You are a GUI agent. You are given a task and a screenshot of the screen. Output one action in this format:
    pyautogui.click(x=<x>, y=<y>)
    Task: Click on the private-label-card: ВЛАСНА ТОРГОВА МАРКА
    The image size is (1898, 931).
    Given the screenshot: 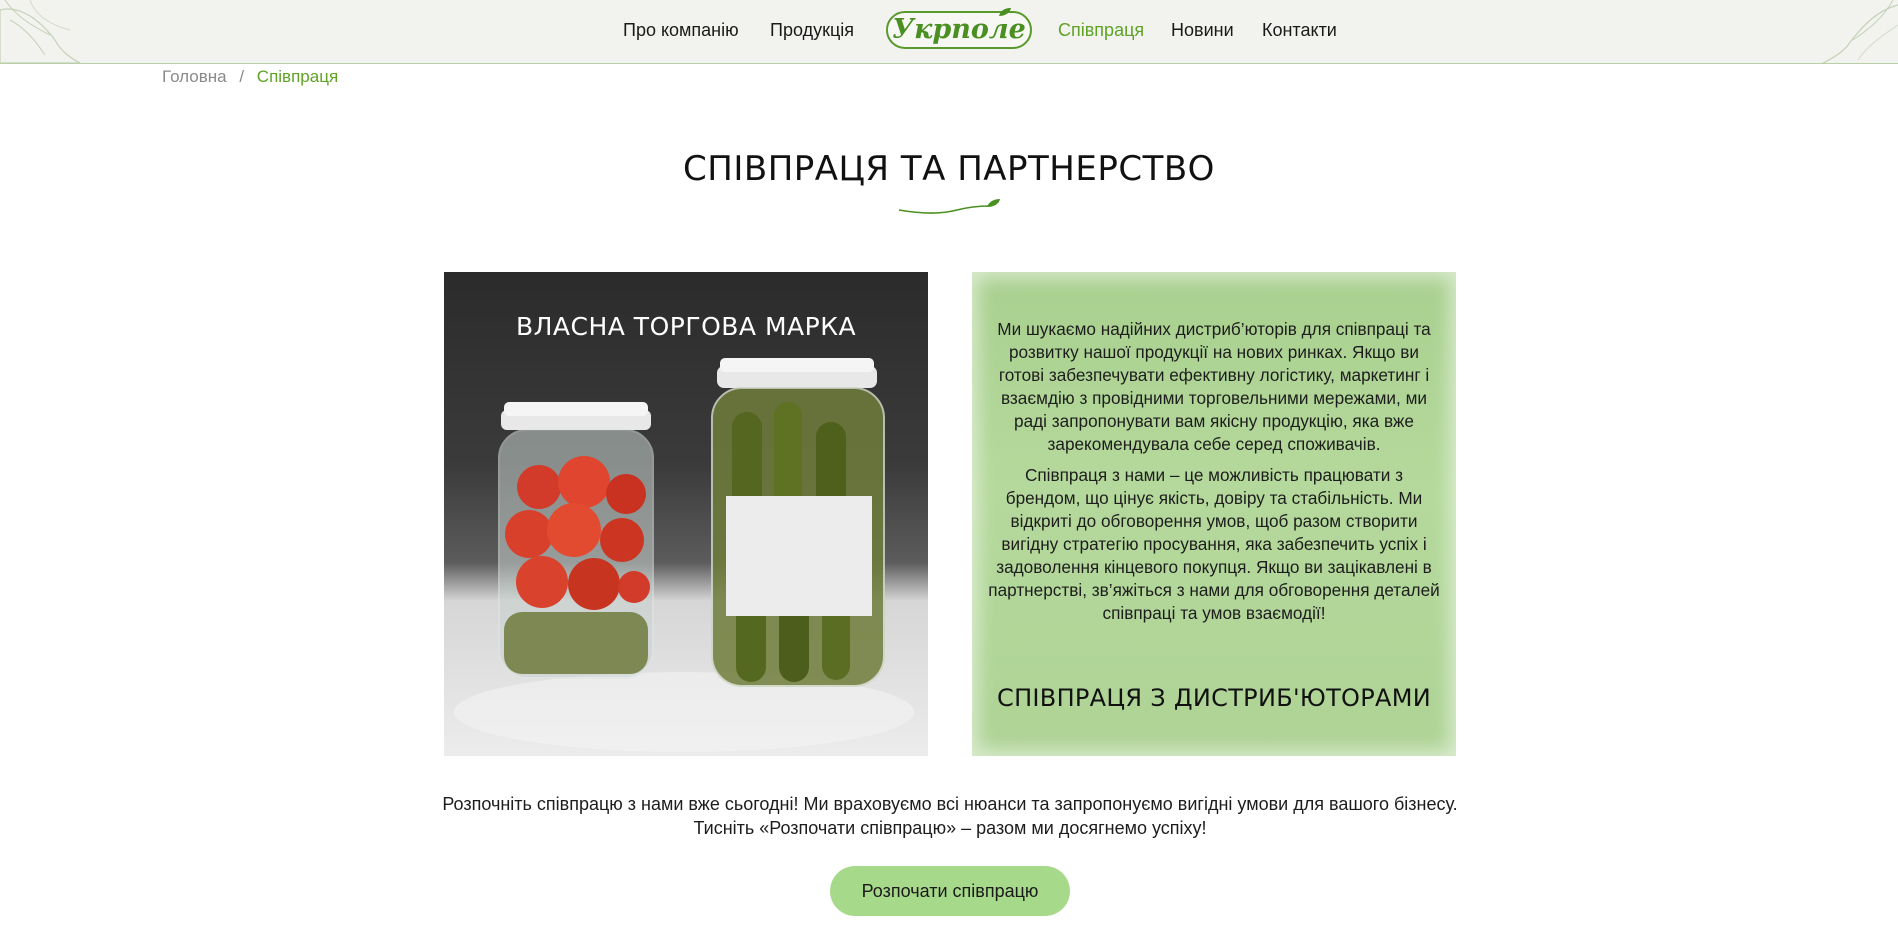 What is the action you would take?
    pyautogui.click(x=686, y=514)
    